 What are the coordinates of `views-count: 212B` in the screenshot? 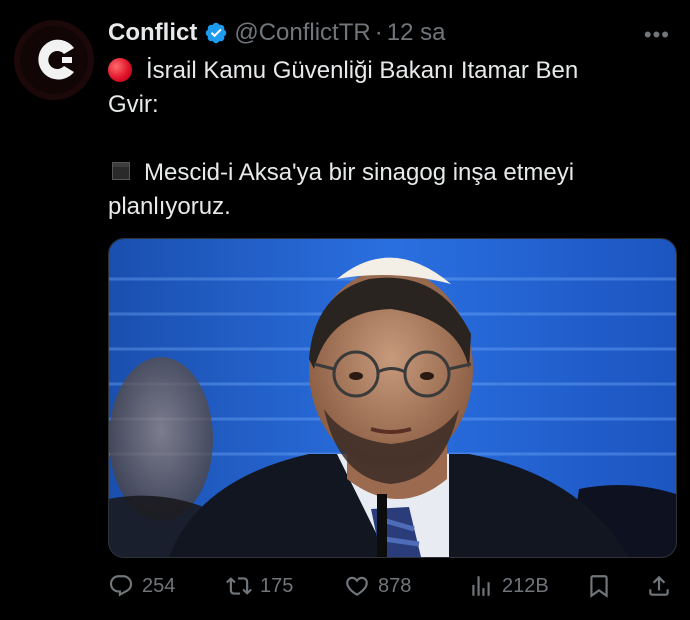 It's located at (525, 586).